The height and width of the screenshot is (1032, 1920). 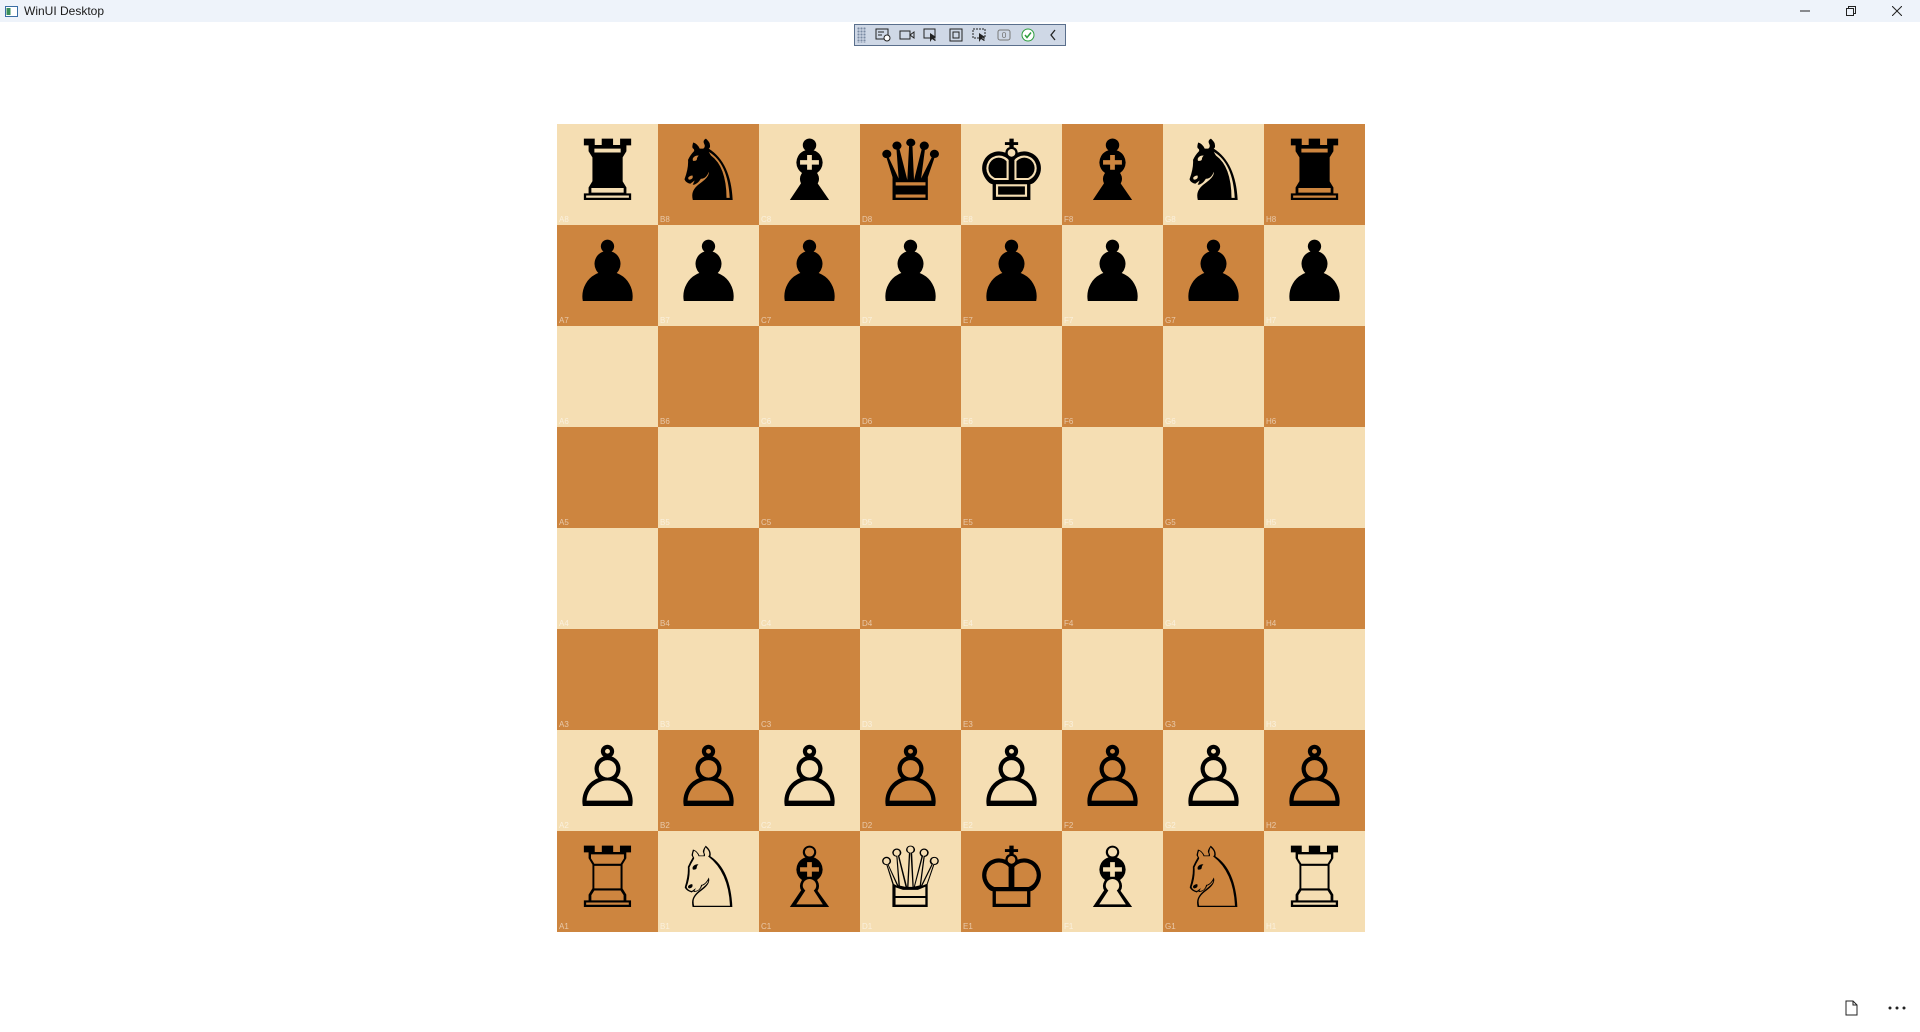 I want to click on square-c2: ♙ C2, so click(x=809, y=780).